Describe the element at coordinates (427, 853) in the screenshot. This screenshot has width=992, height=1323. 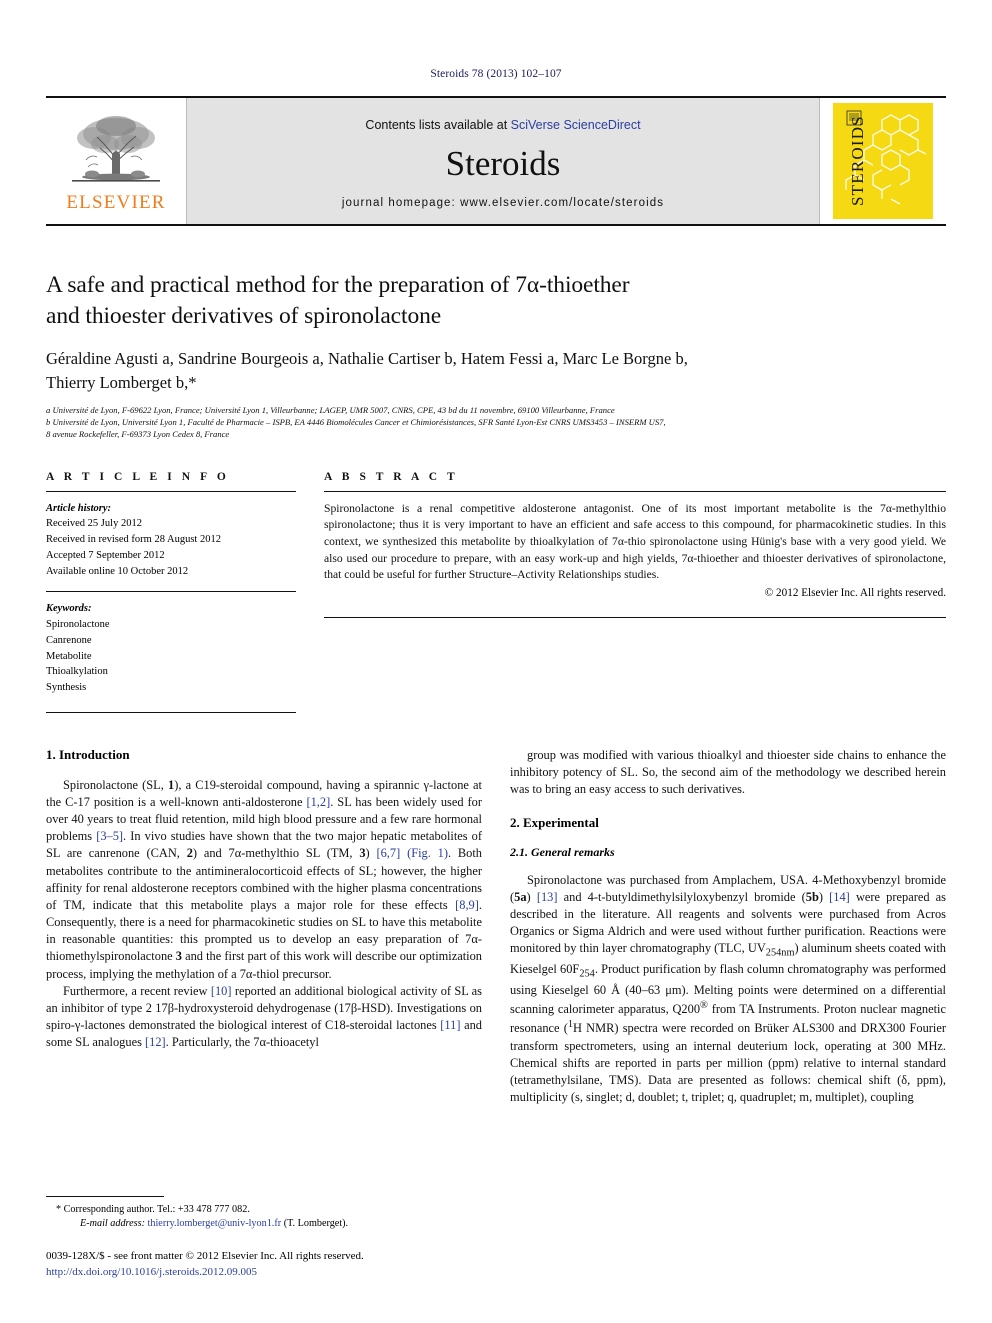
I see `citation-ref: (Fig. 1)` at that location.